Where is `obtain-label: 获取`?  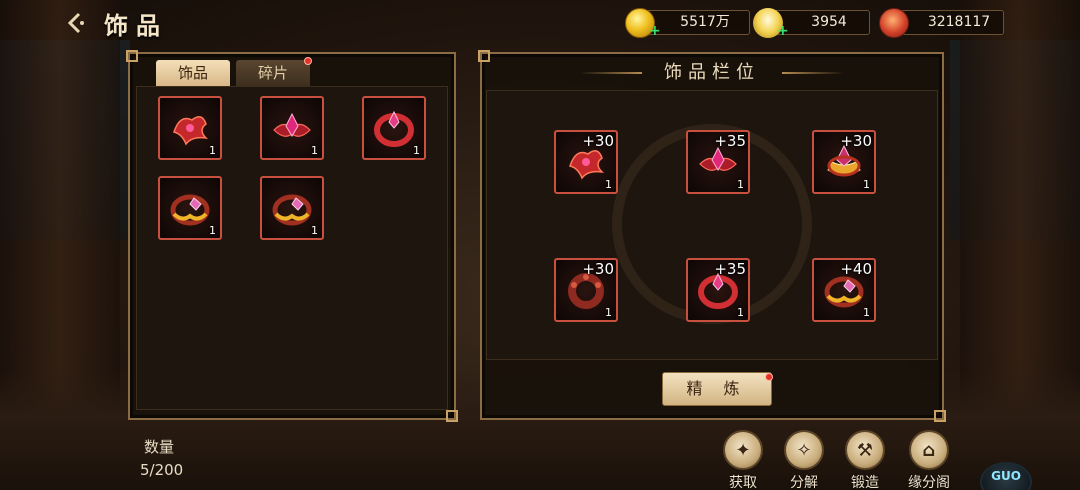 obtain-label: 获取 is located at coordinates (743, 482).